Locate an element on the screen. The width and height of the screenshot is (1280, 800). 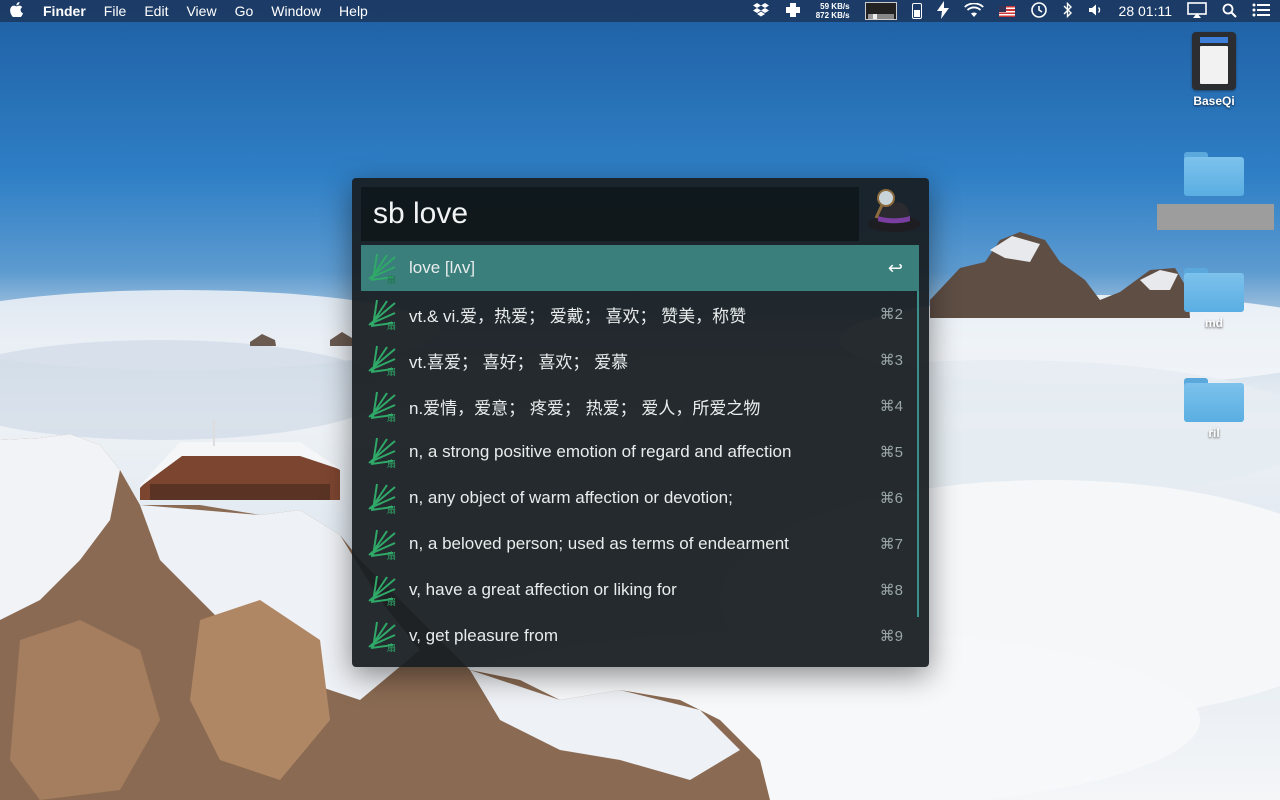
desktop-icon-label: md is located at coordinates (1214, 323).